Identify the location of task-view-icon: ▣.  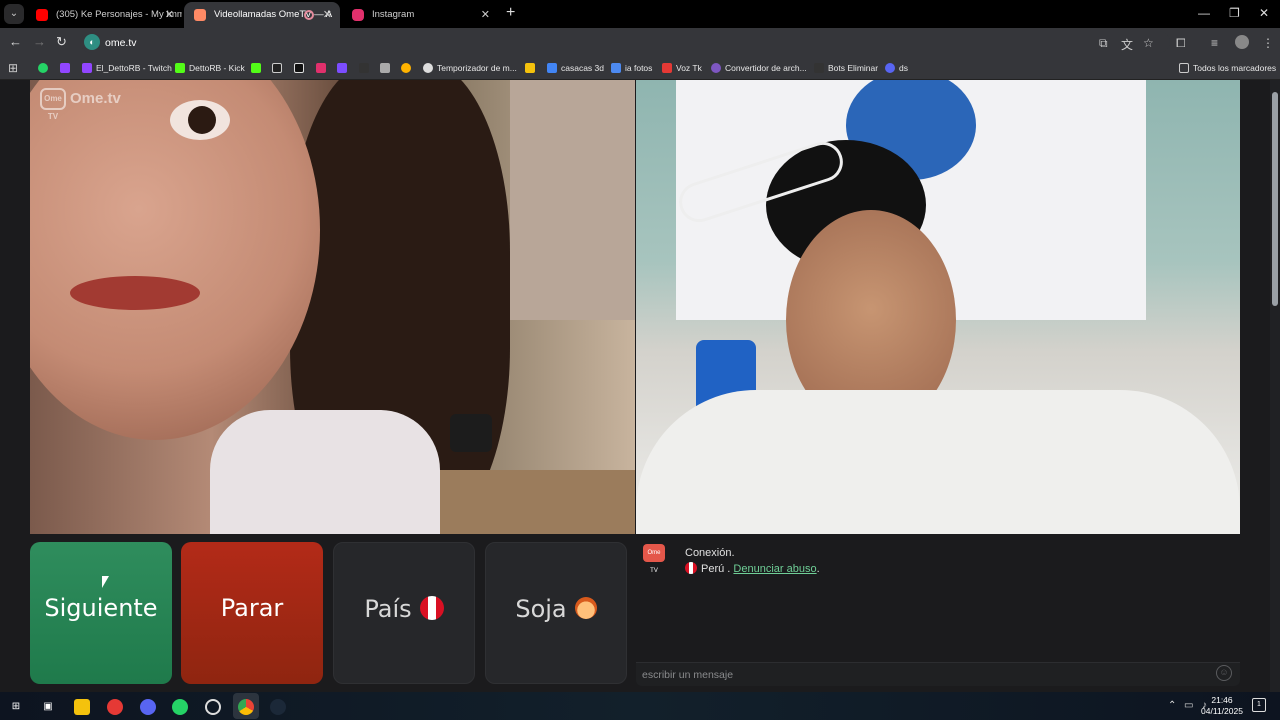
(48, 707).